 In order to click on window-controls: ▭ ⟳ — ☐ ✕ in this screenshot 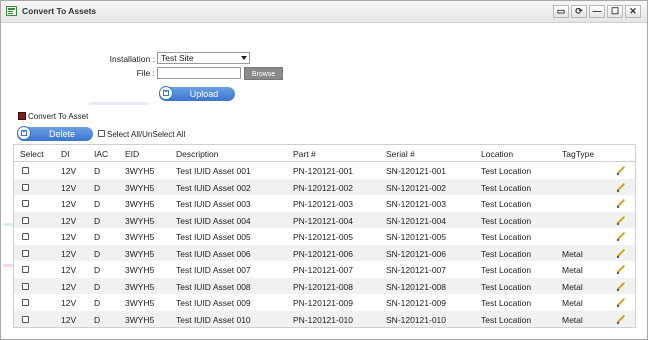, I will do `click(597, 11)`.